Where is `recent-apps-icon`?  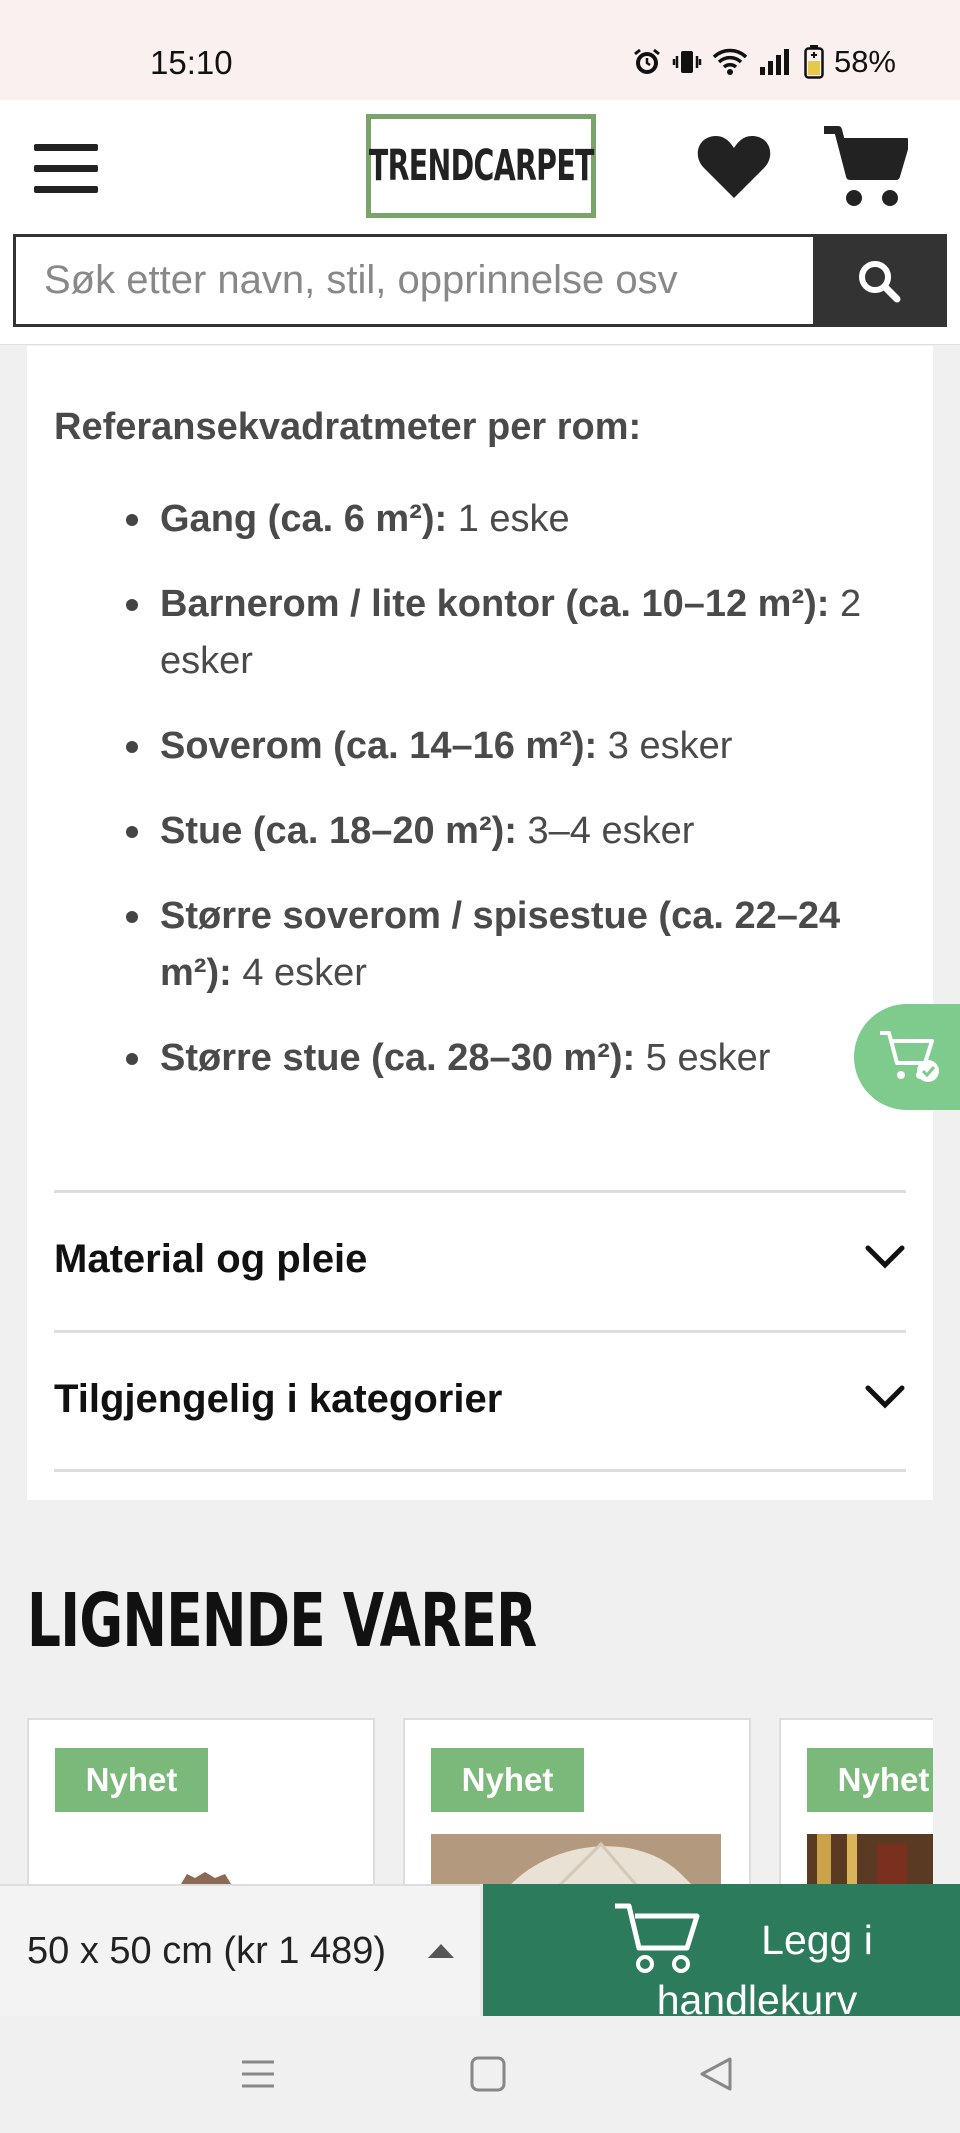
recent-apps-icon is located at coordinates (258, 2074).